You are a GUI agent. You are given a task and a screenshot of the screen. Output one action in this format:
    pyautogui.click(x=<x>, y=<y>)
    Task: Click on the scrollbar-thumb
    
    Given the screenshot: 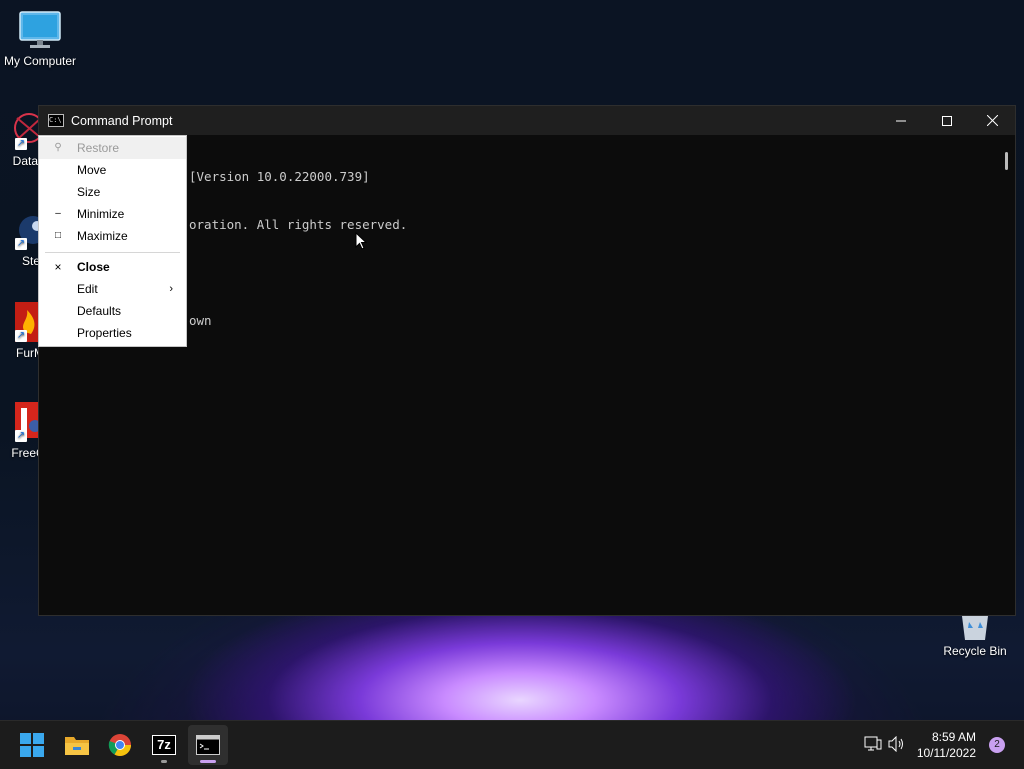 What is the action you would take?
    pyautogui.click(x=1006, y=161)
    